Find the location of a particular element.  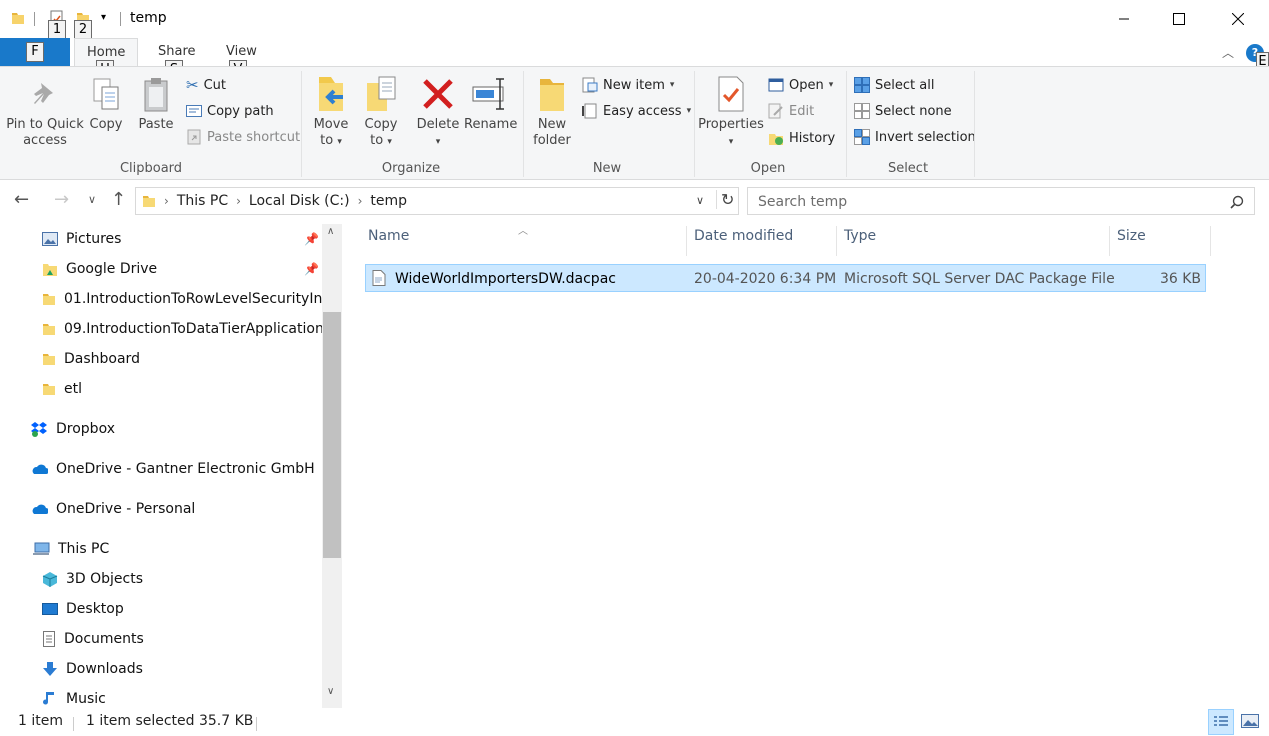

back-button: ← is located at coordinates (21, 199).